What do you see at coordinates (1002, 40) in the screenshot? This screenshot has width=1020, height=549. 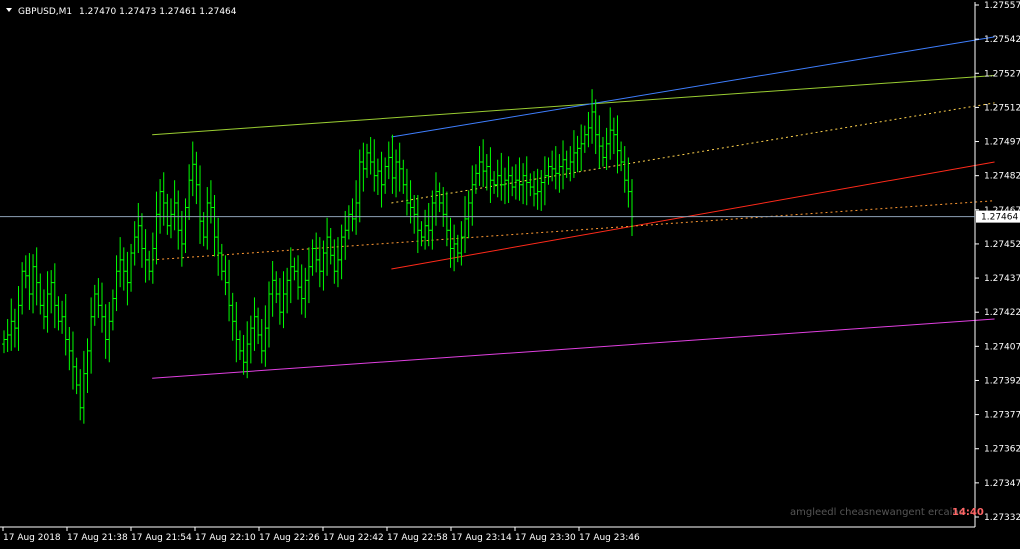 I see `y-tick-label: 1.27542` at bounding box center [1002, 40].